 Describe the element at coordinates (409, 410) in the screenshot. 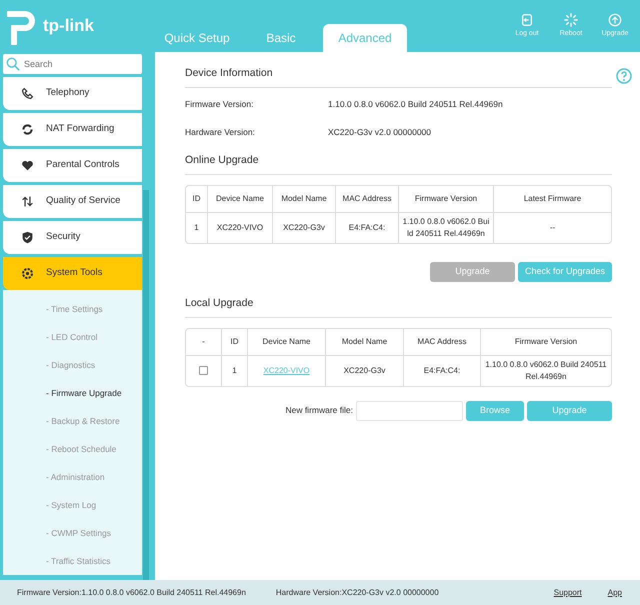

I see `file-input-field` at that location.